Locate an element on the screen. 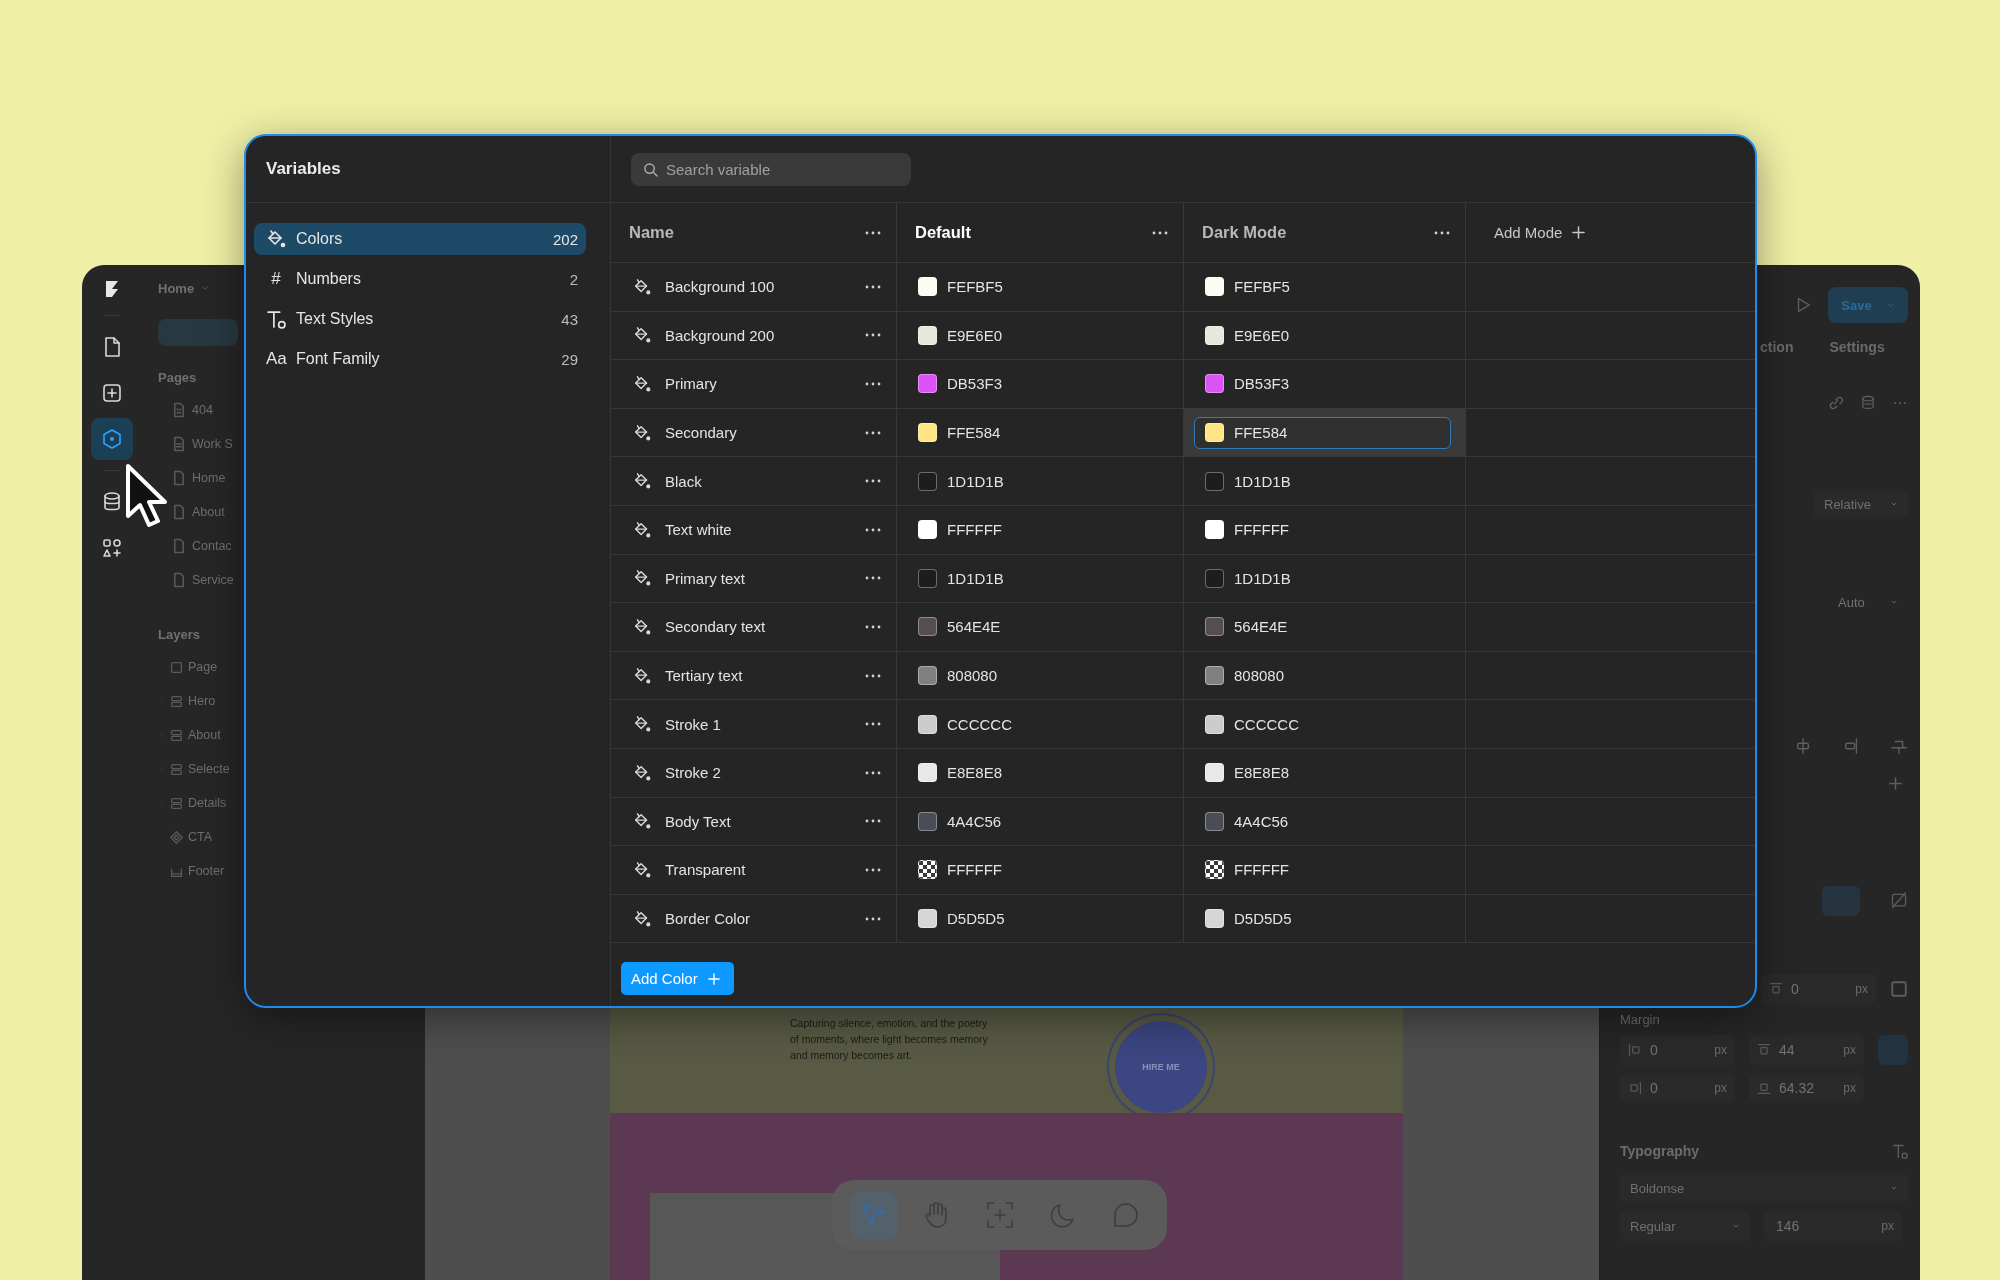  color-code: FFE584 is located at coordinates (1261, 433).